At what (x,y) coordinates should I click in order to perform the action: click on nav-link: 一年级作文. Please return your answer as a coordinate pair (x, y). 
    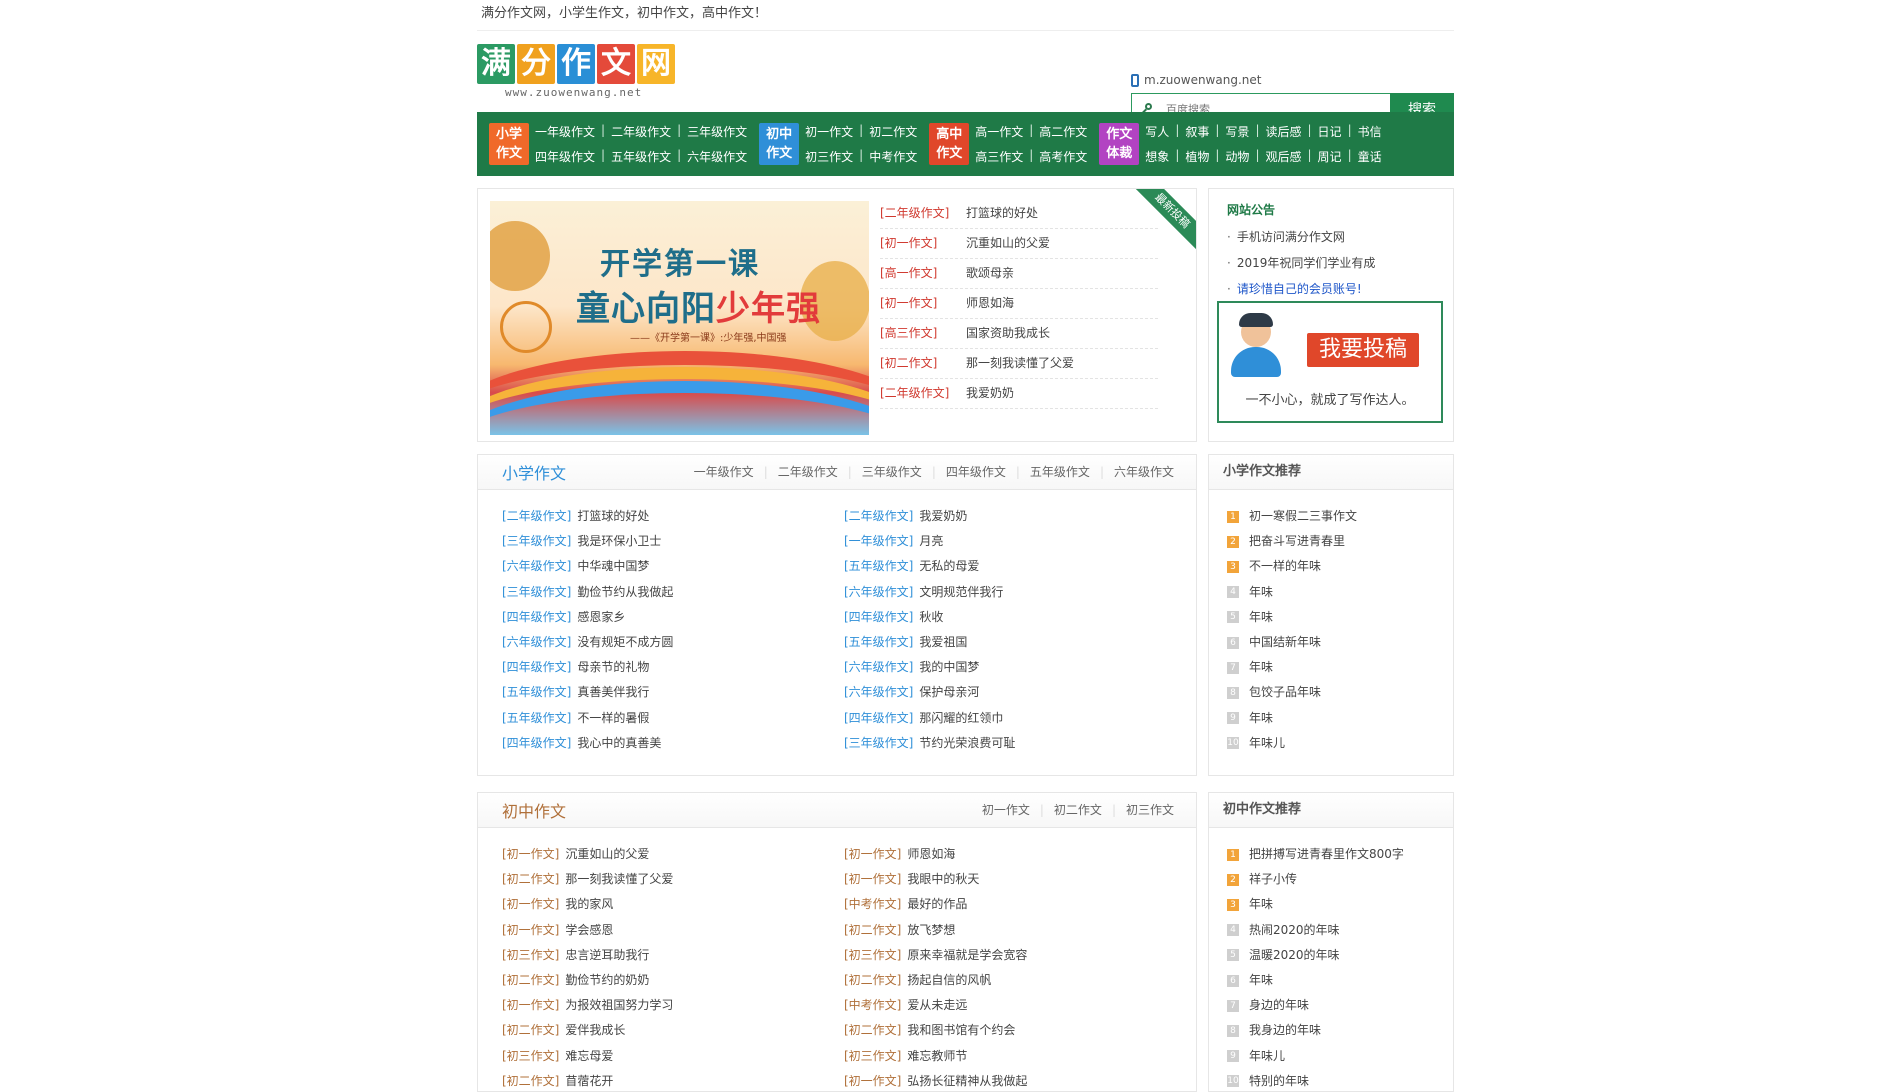
    Looking at the image, I should click on (565, 131).